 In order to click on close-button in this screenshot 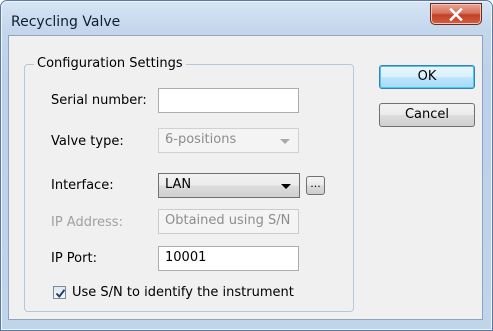, I will do `click(456, 14)`.